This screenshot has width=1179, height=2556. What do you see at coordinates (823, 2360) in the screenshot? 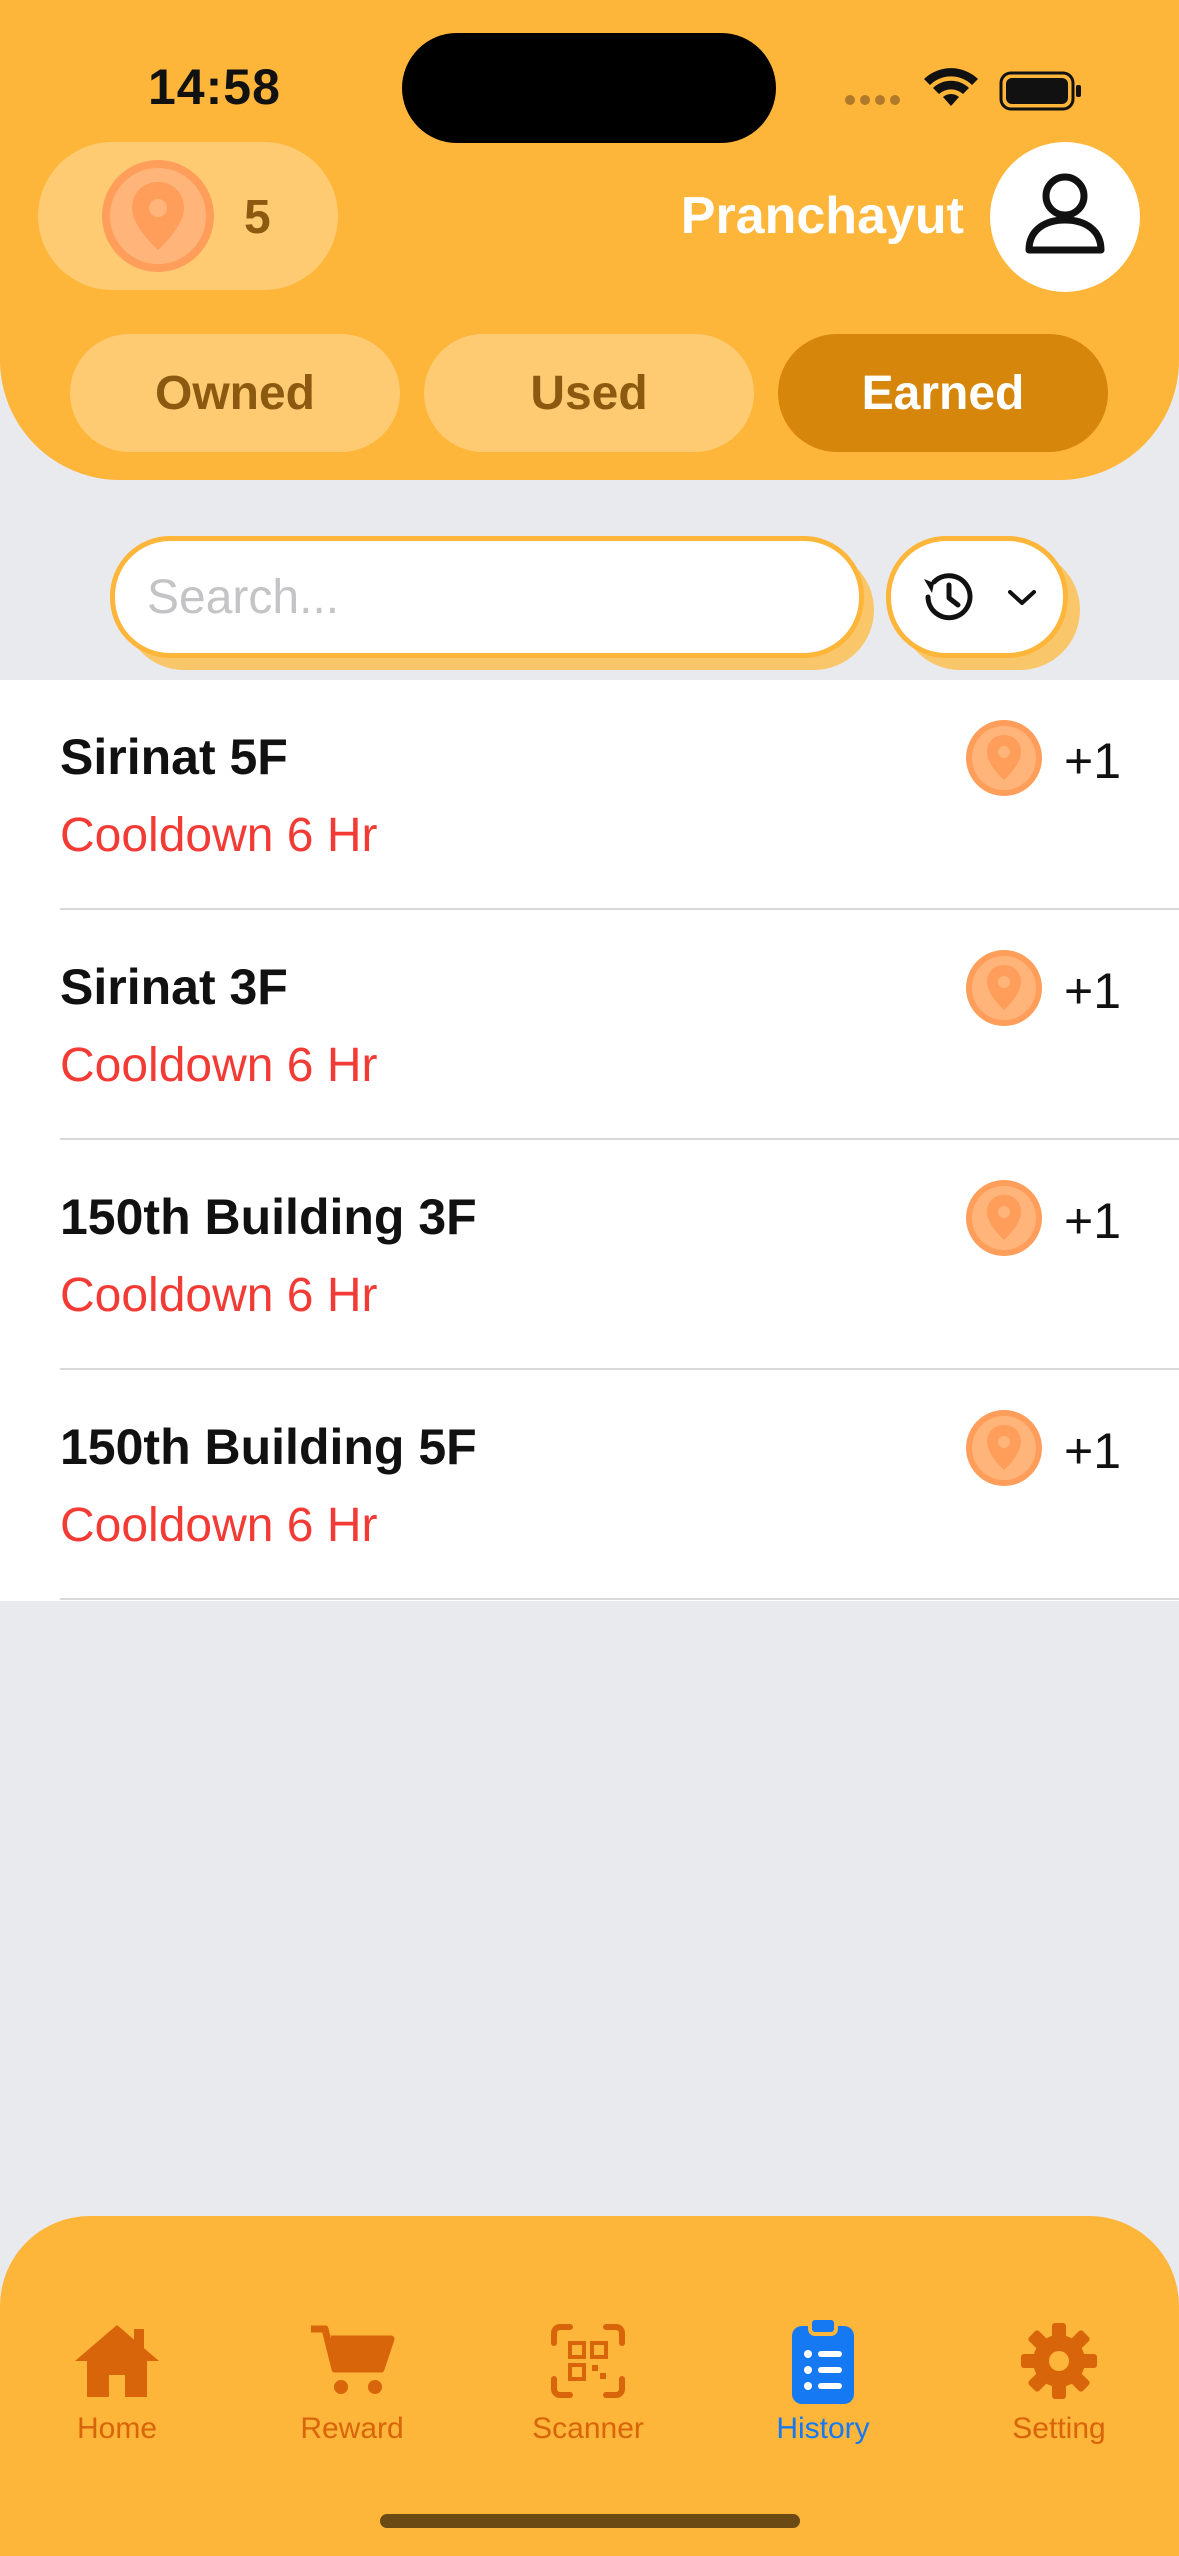
I see `clipboard-list-icon` at bounding box center [823, 2360].